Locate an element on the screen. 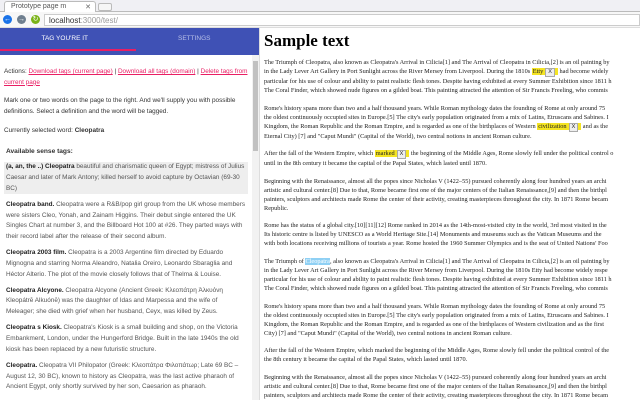 The width and height of the screenshot is (640, 400). scrollbar-thumb is located at coordinates (255, 106).